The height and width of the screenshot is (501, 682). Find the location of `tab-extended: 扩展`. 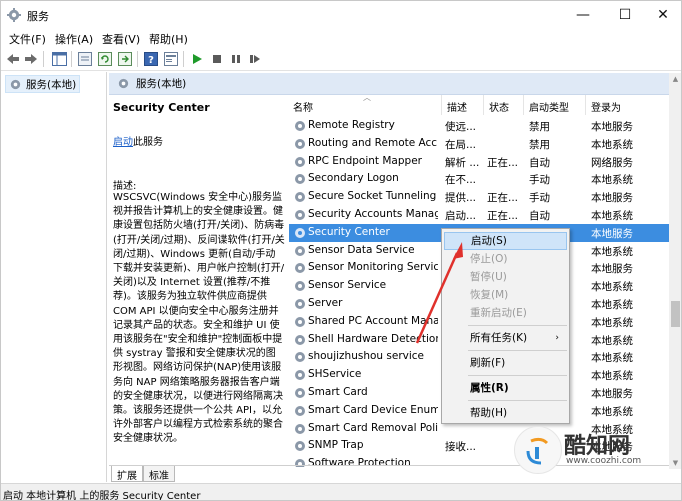

tab-extended: 扩展 is located at coordinates (127, 474).